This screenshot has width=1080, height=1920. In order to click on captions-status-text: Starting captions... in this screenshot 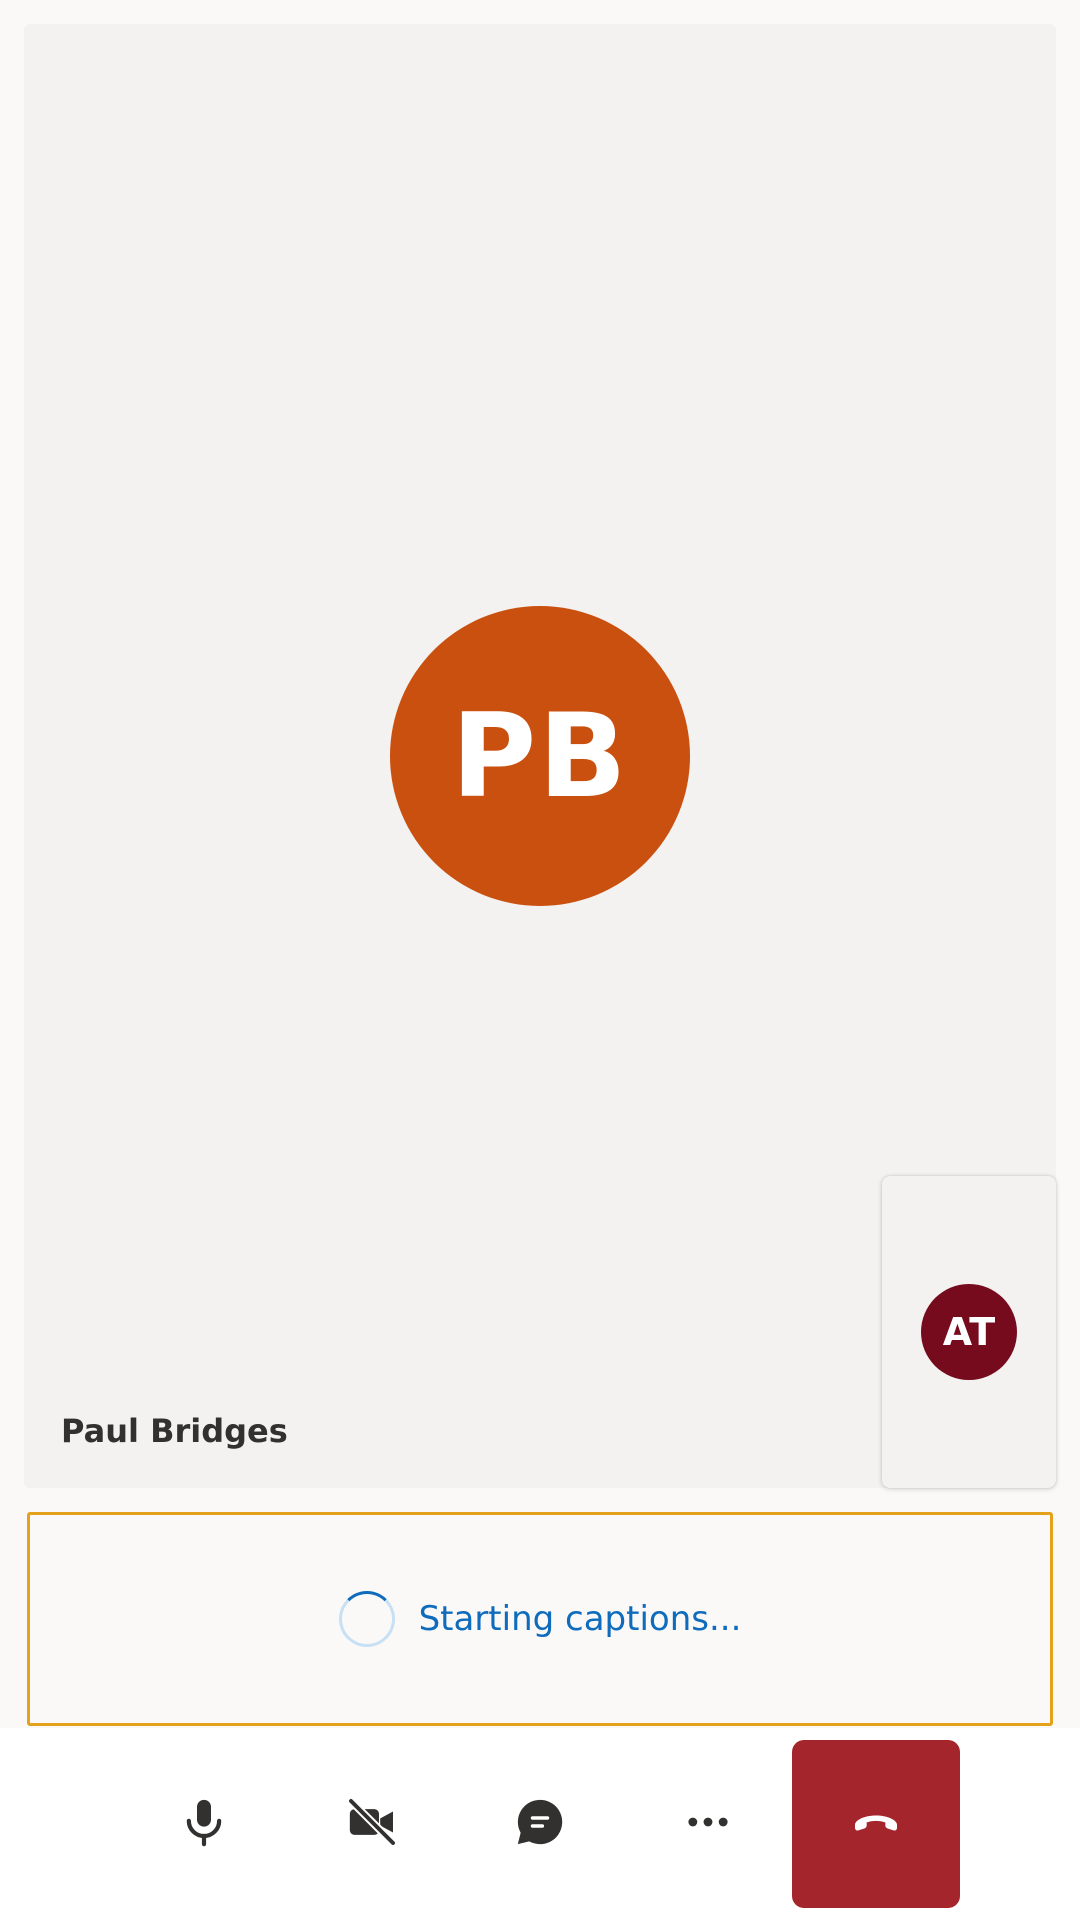, I will do `click(580, 1619)`.